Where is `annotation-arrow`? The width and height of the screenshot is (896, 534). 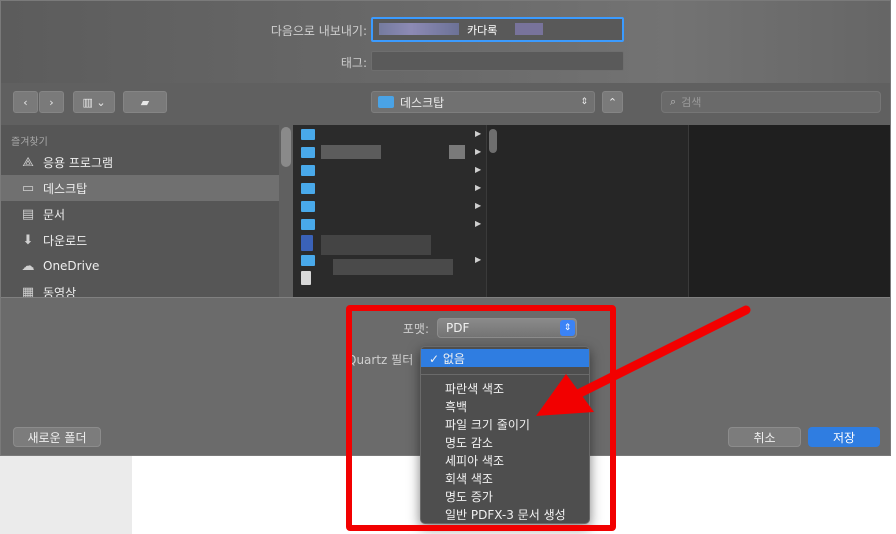
annotation-arrow is located at coordinates (643, 360).